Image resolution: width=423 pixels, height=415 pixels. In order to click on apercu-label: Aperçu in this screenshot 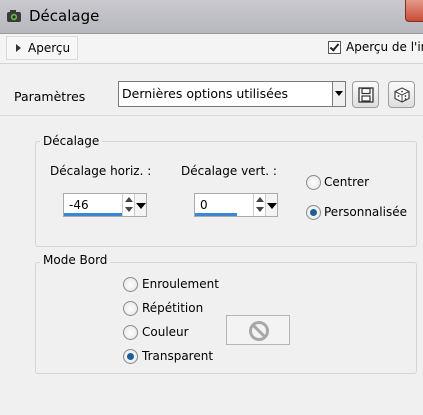, I will do `click(49, 48)`.